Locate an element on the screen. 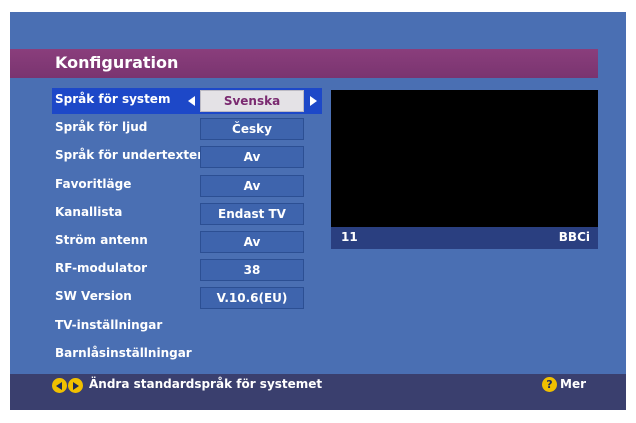  menu-item-label: Barnlåsinställningar is located at coordinates (123, 352).